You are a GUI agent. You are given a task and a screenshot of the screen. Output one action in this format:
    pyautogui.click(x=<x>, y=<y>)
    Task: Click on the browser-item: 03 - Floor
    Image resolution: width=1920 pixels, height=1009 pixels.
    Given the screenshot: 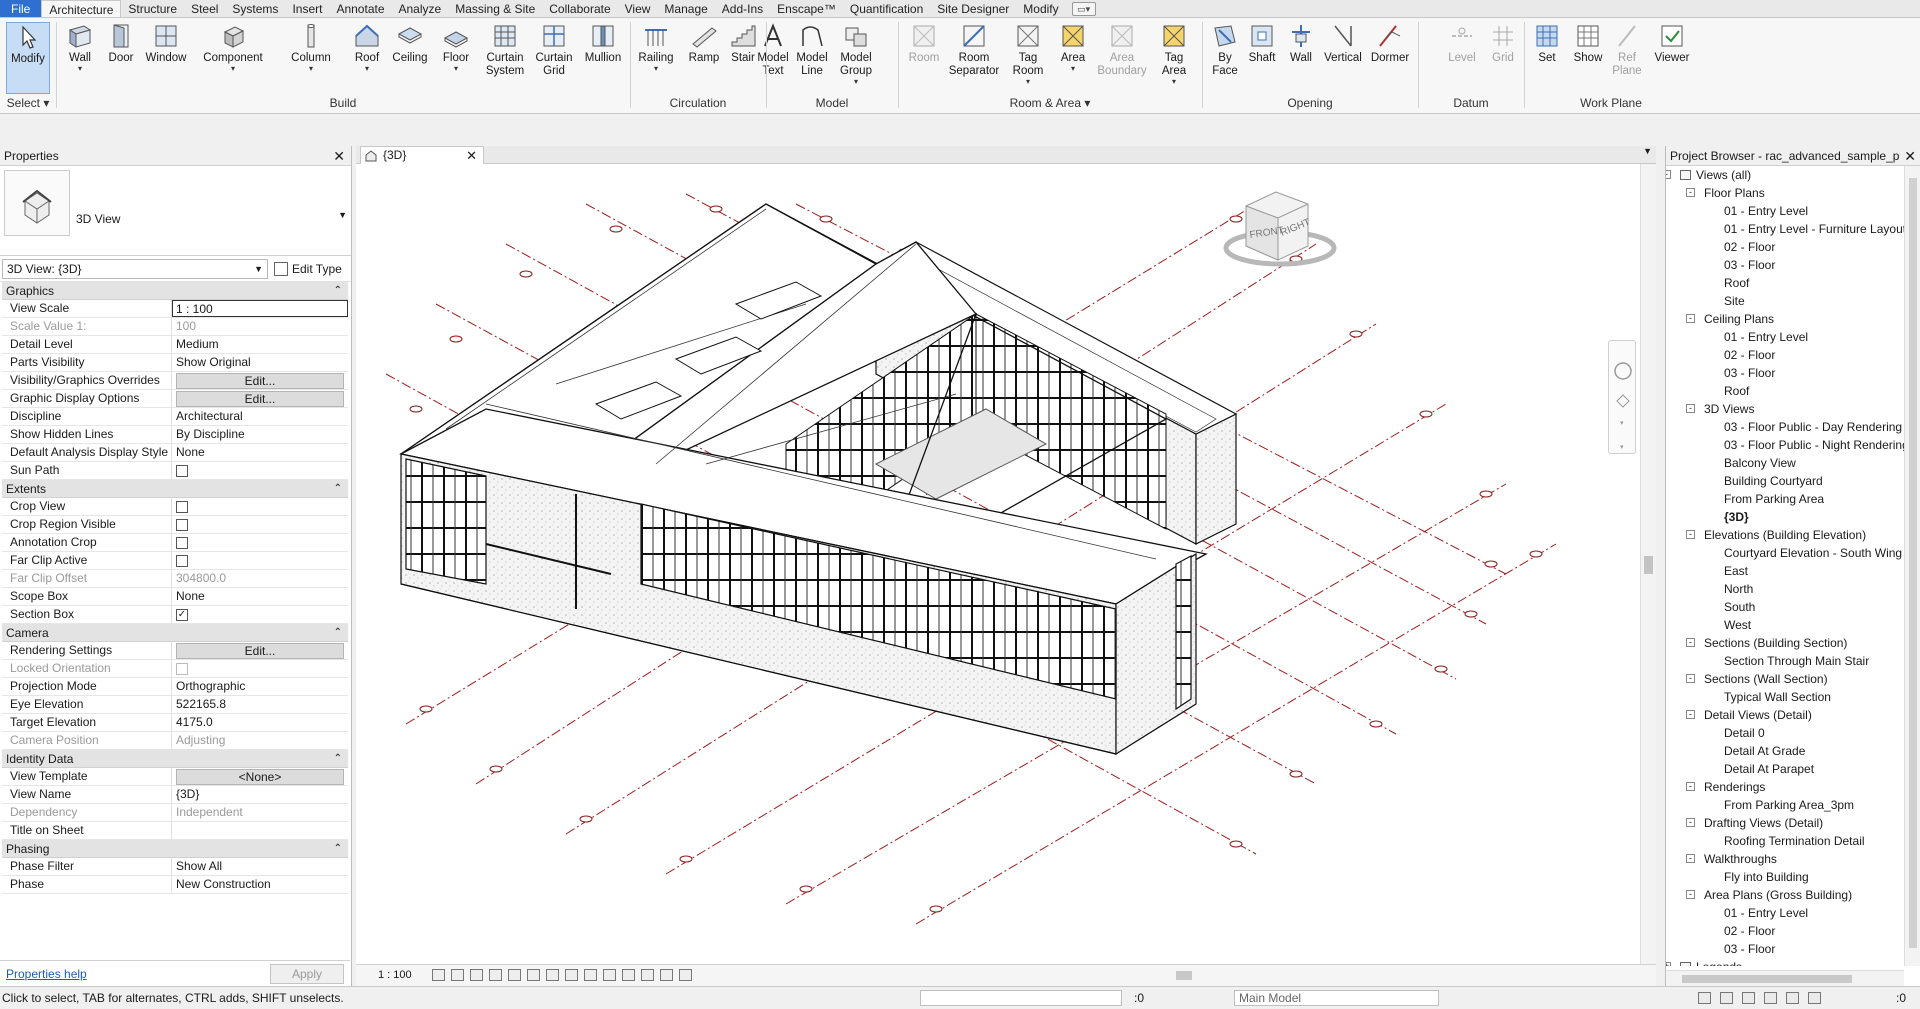 What is the action you would take?
    pyautogui.click(x=1785, y=373)
    